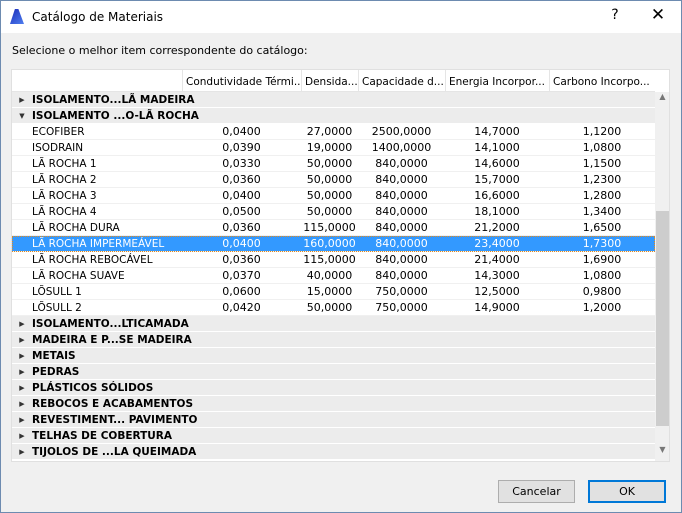  I want to click on collapse-triangle-icon: ▼, so click(22, 116).